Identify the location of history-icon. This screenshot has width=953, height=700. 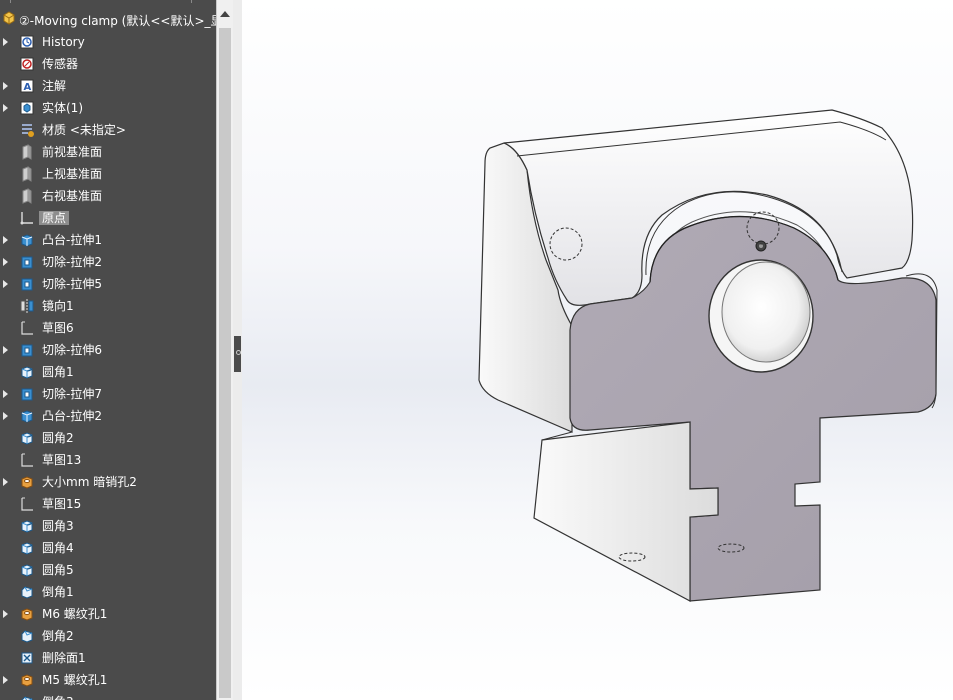
(27, 42).